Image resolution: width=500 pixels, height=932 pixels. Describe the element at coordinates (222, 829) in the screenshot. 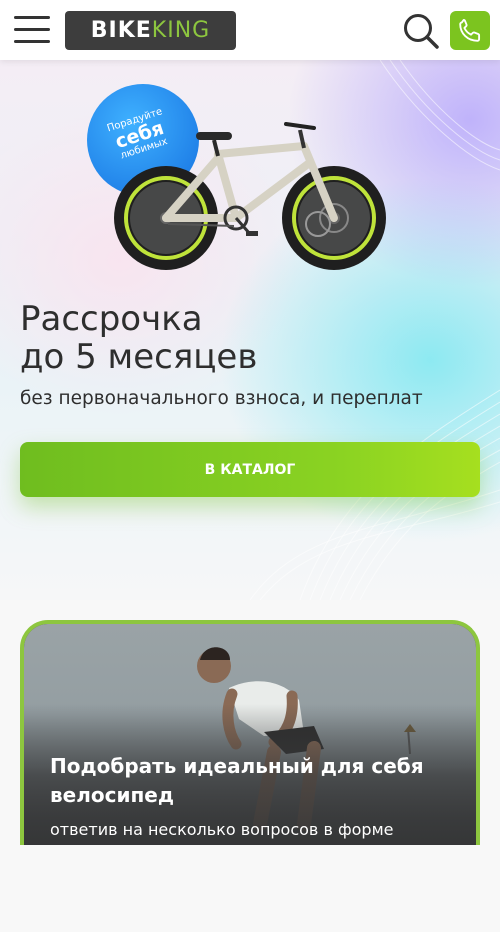

I see `card-subtitle: ответив на несколько вопросов в форме` at that location.